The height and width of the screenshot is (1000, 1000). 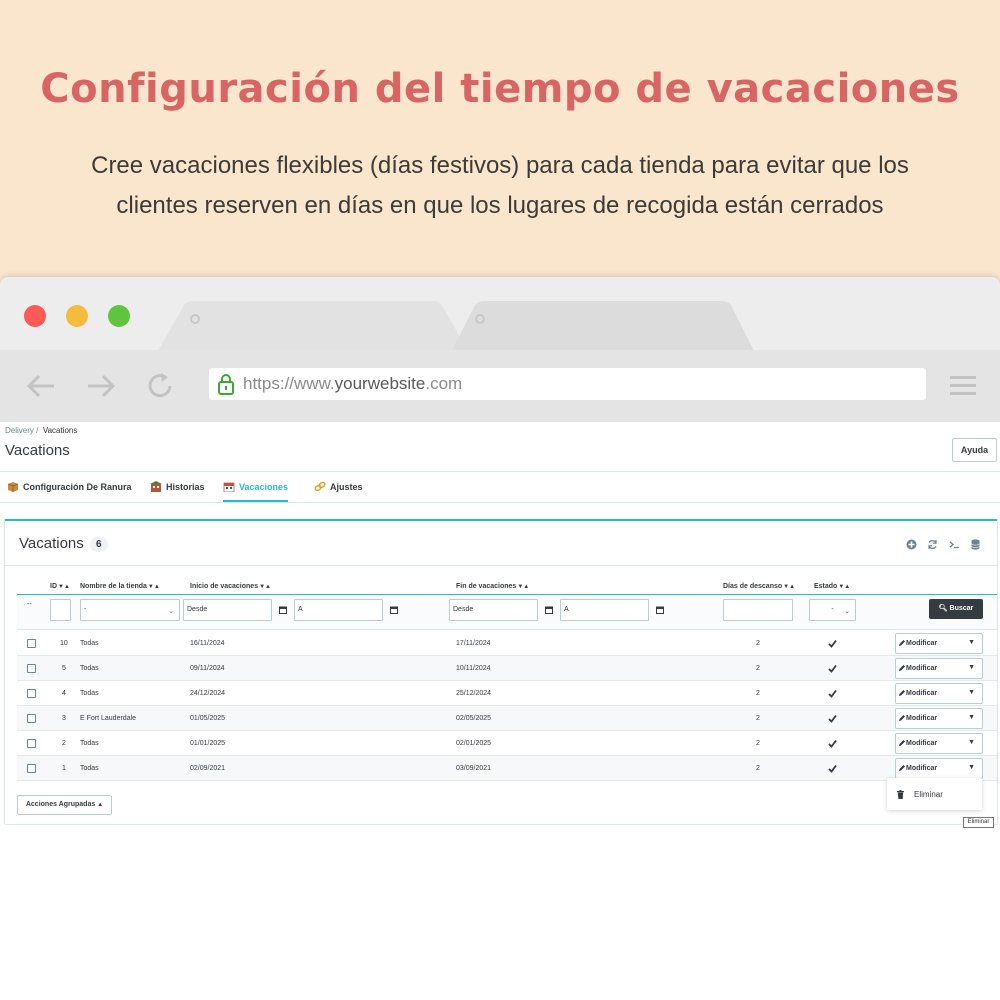 I want to click on caret-up-icon: ▲, so click(x=100, y=805).